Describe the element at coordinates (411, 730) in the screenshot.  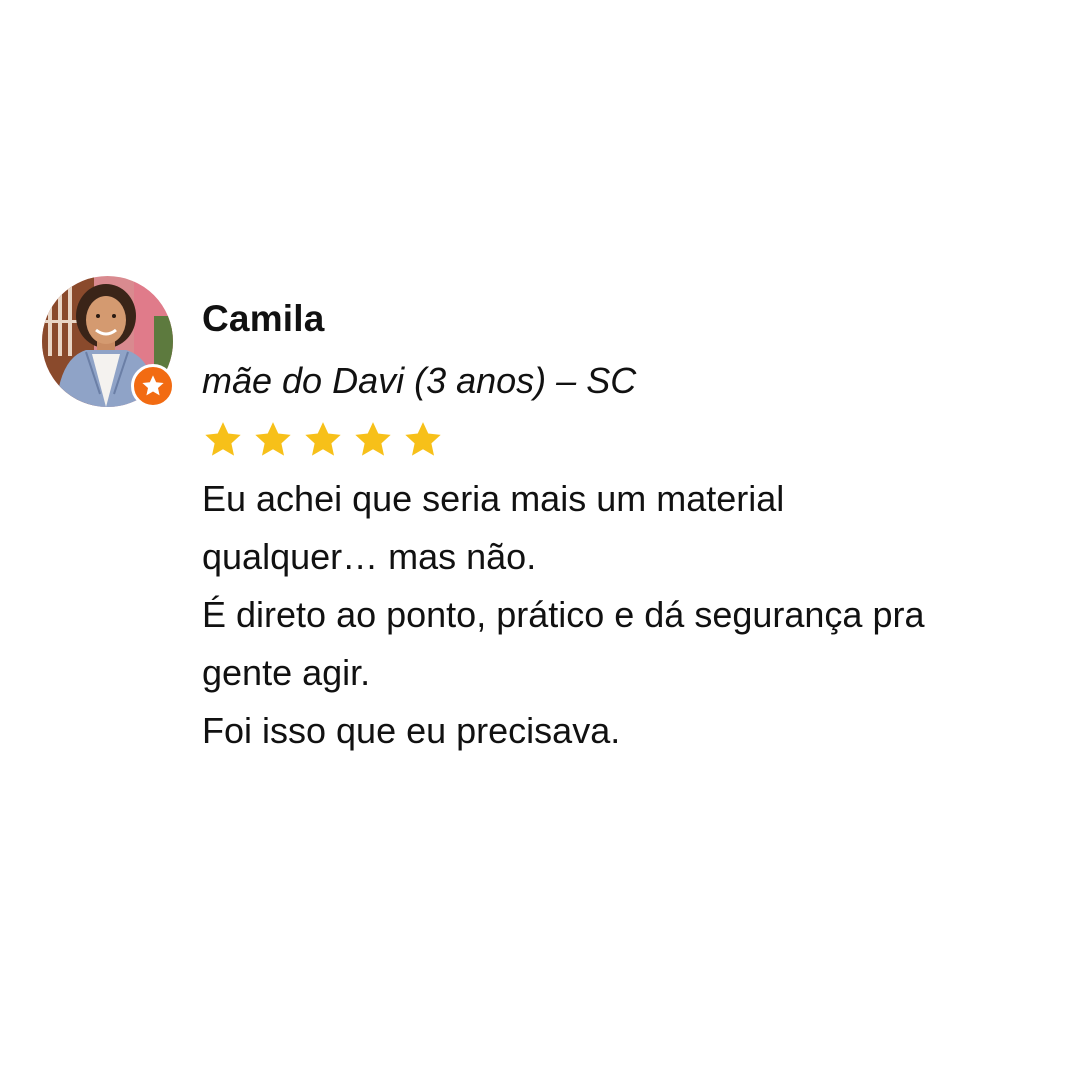
I see `review-line: Foi isso que eu precisava.` at that location.